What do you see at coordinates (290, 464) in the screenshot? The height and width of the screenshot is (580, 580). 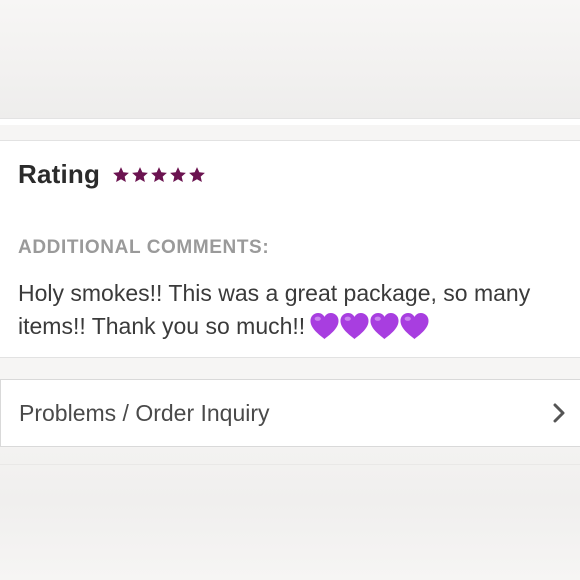 I see `bottom-divider` at bounding box center [290, 464].